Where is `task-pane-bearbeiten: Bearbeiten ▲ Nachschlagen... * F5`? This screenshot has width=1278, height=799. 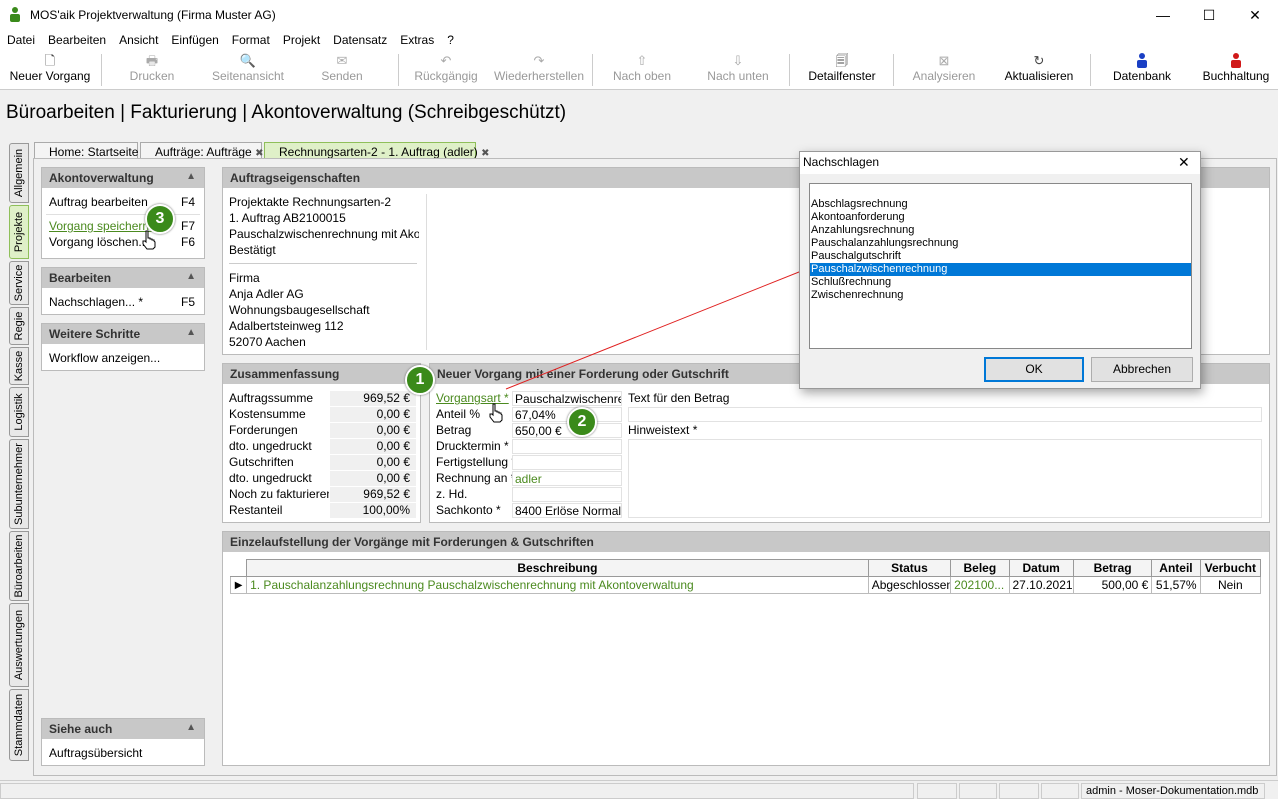
task-pane-bearbeiten: Bearbeiten ▲ Nachschlagen... * F5 is located at coordinates (123, 291).